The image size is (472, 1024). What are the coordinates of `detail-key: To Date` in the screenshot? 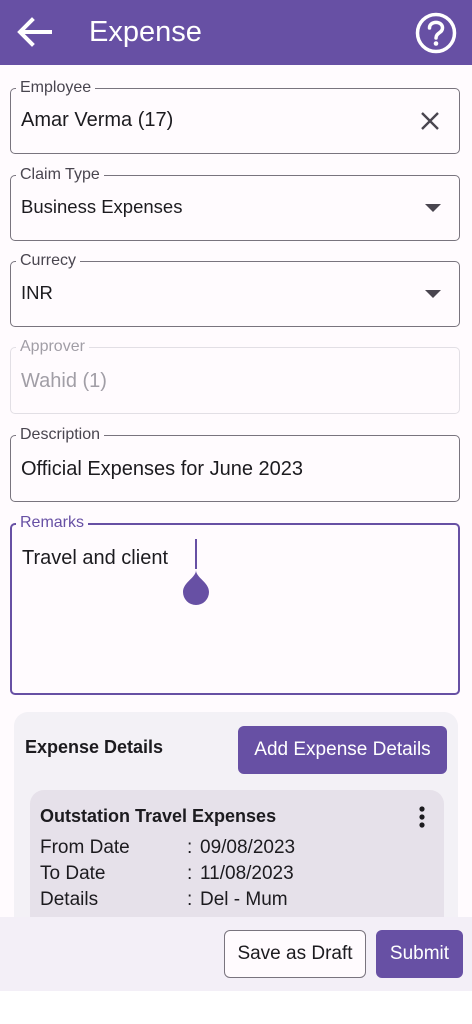 It's located at (73, 873).